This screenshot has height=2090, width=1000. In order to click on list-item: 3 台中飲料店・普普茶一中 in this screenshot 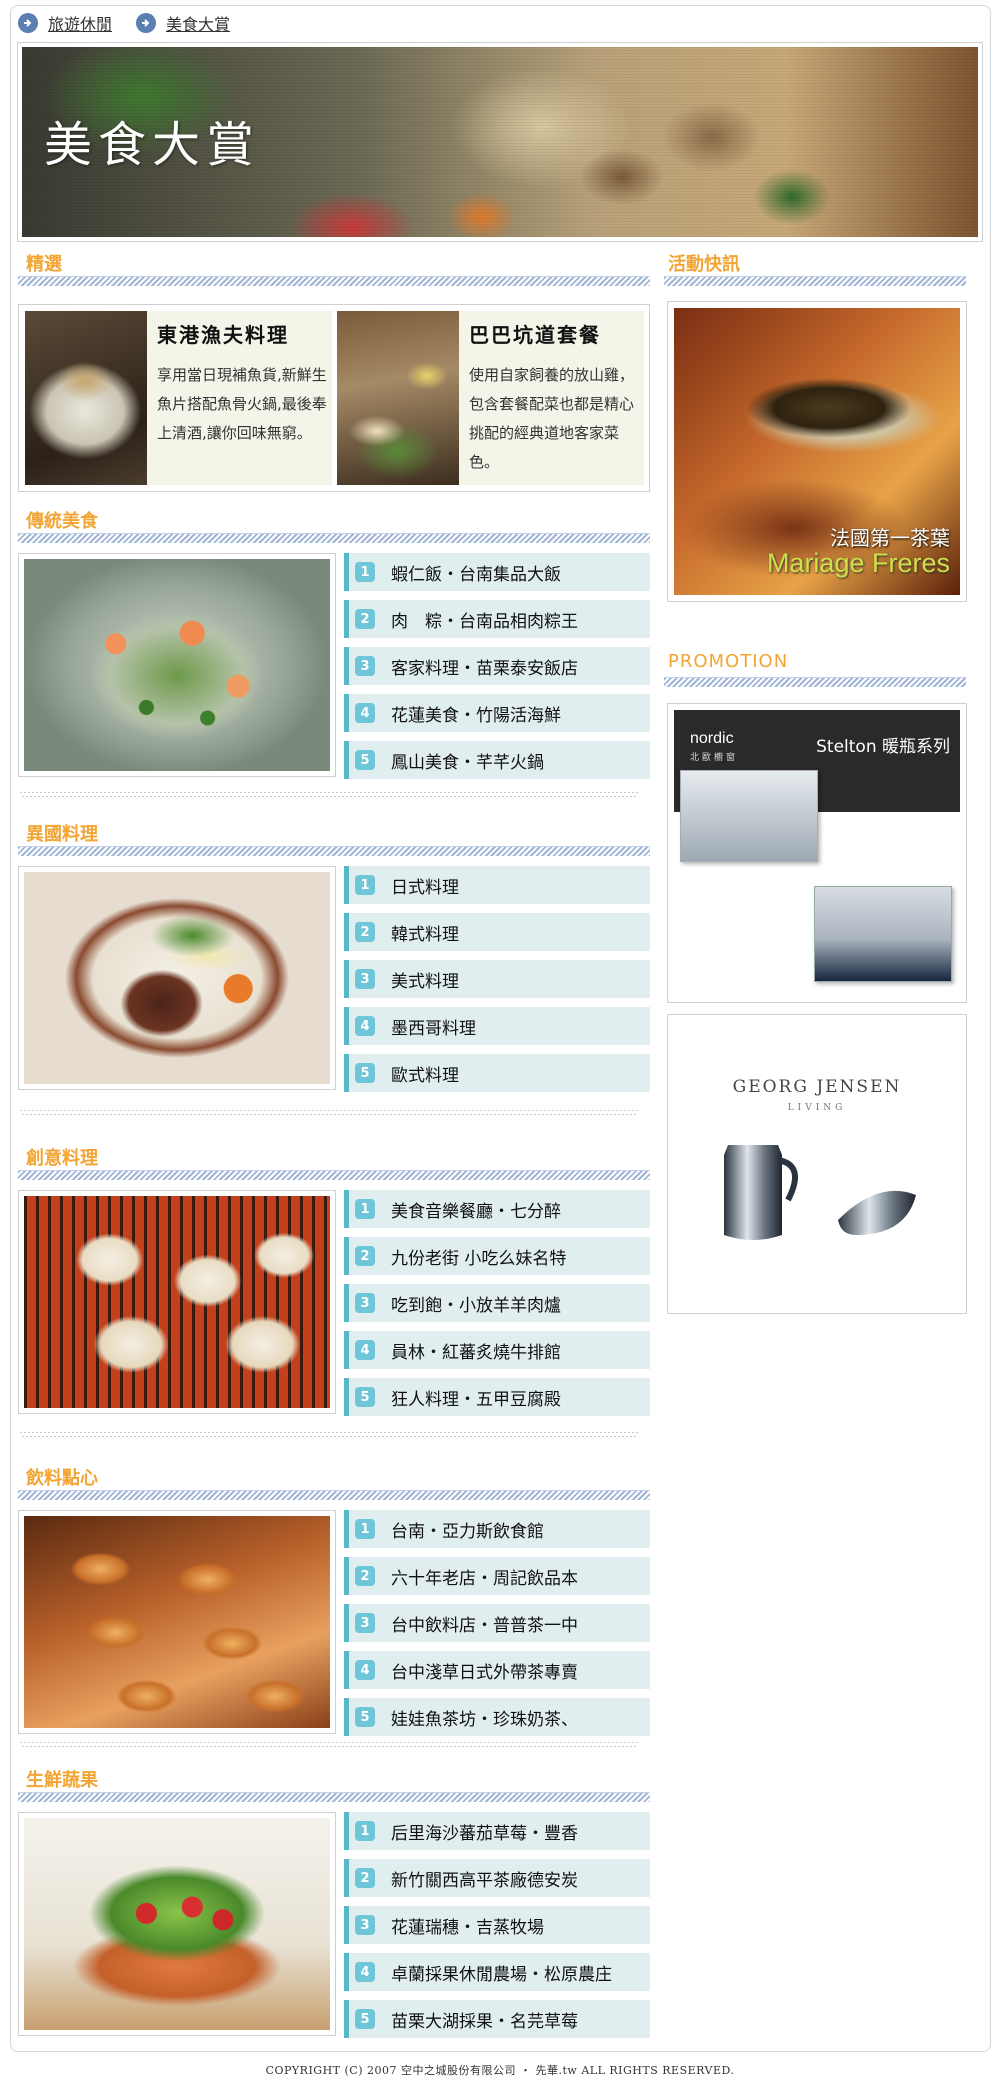, I will do `click(497, 1623)`.